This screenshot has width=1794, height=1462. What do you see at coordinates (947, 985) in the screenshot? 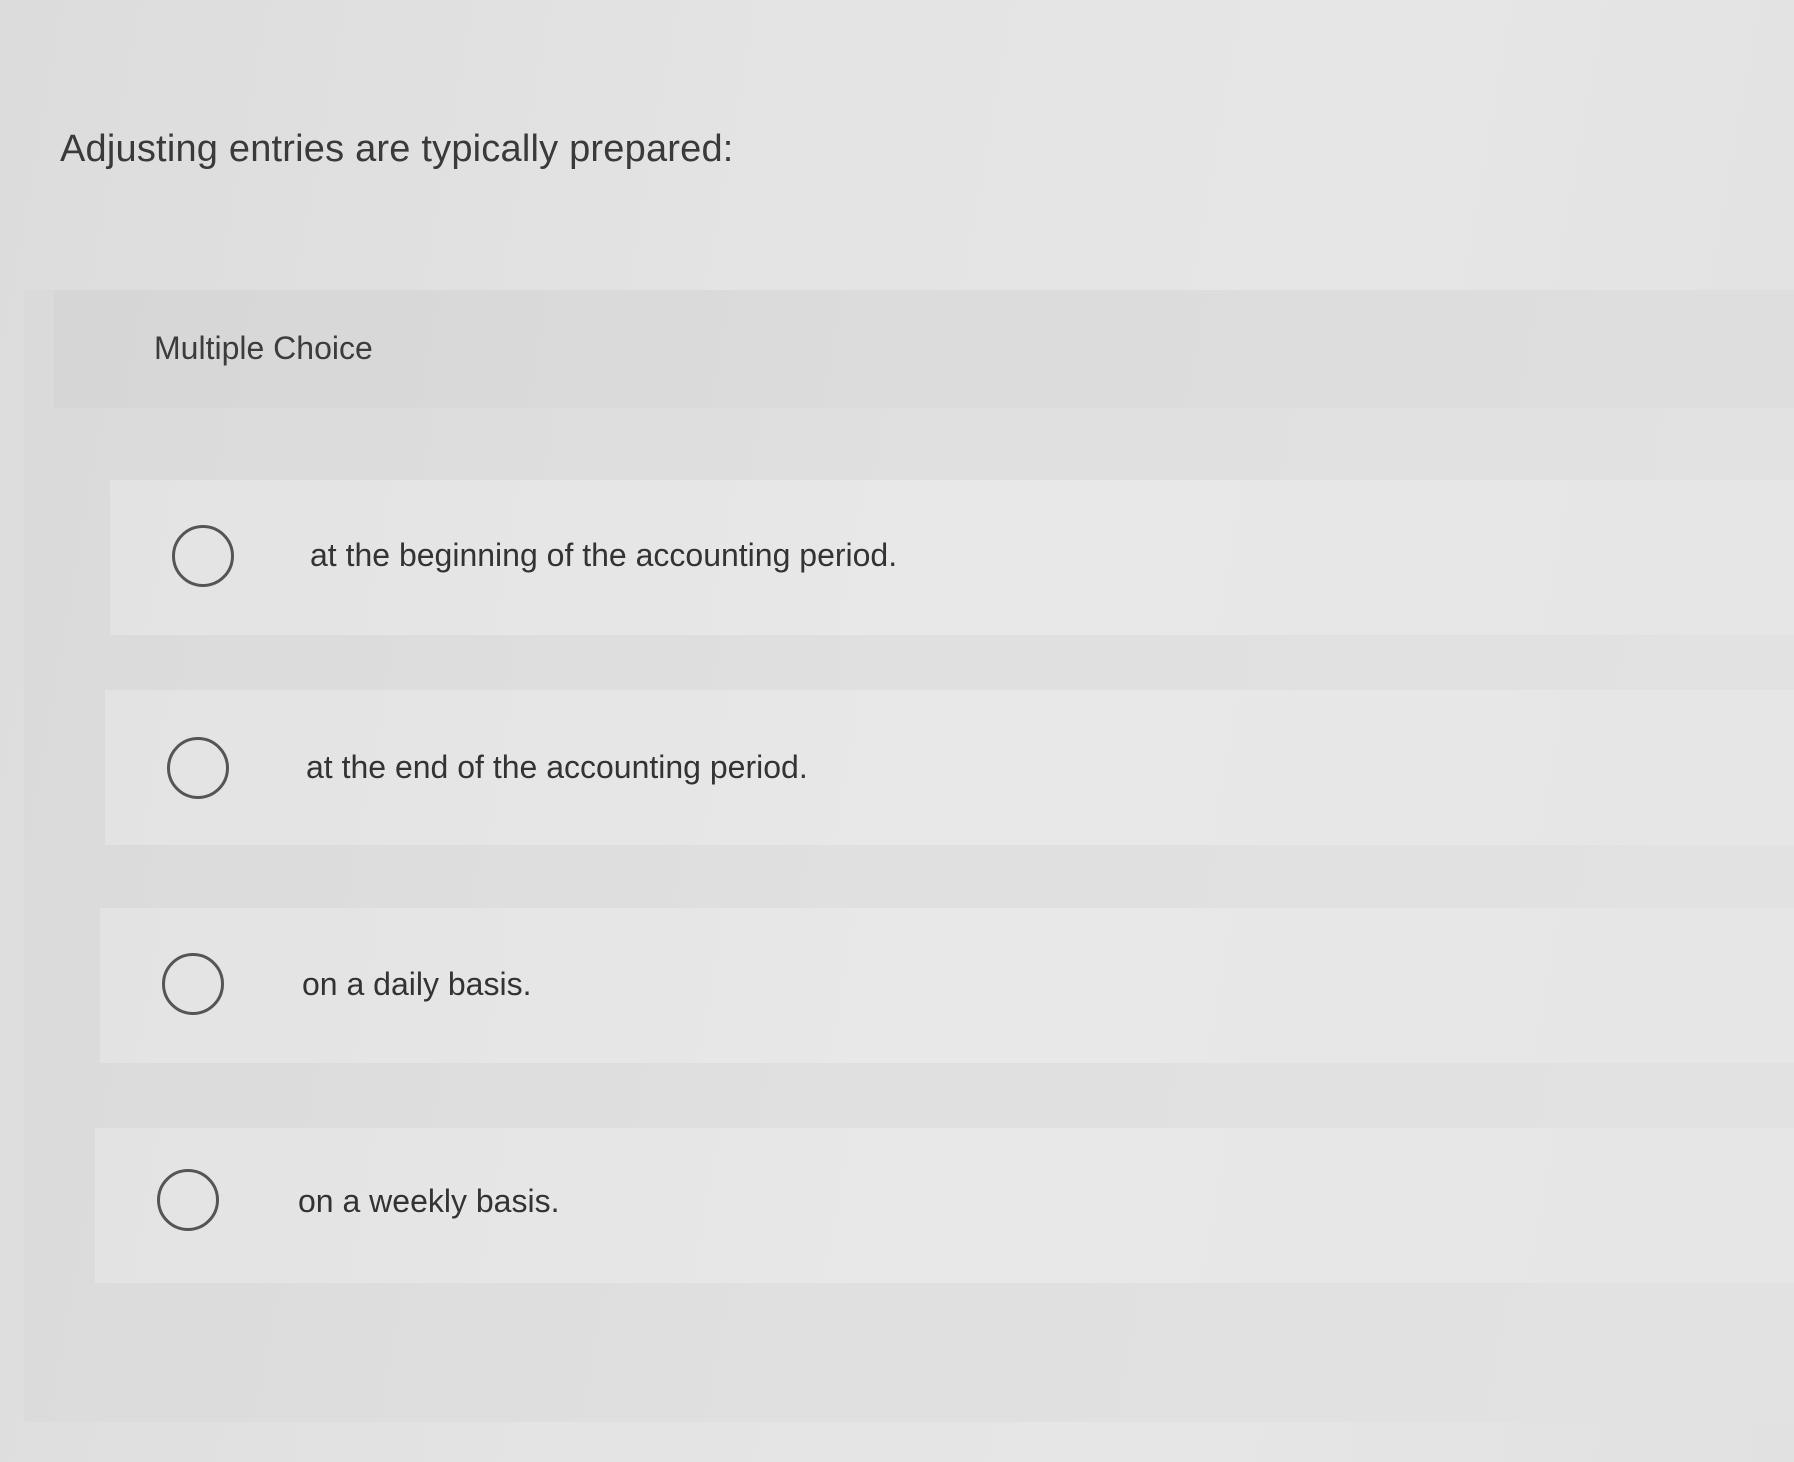
I see `option-row: on a daily basis.` at bounding box center [947, 985].